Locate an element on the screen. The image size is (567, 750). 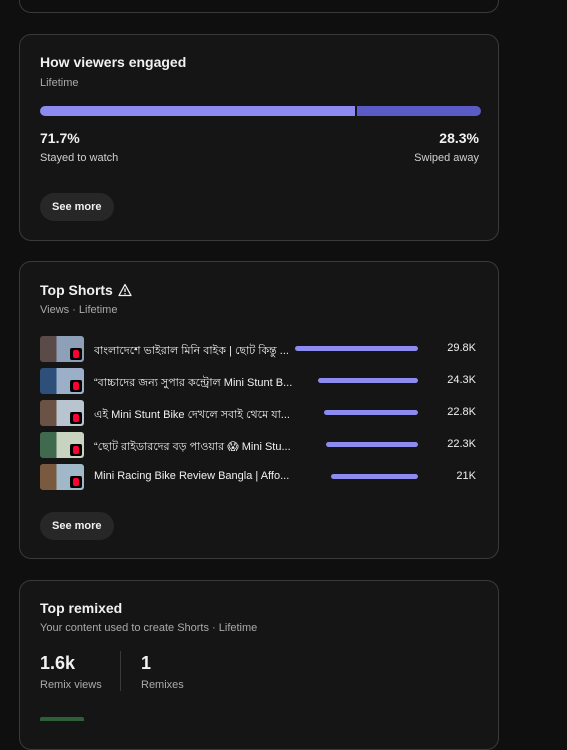
short-views-value: 21K is located at coordinates (466, 476).